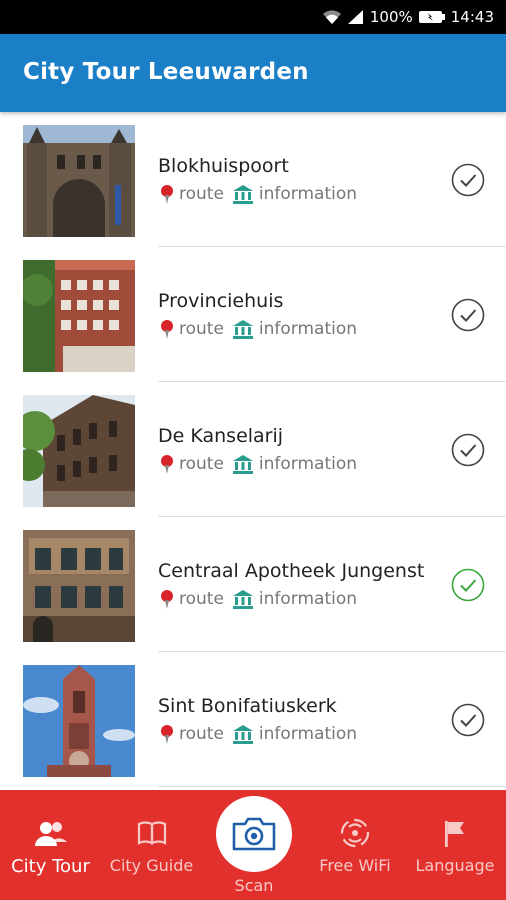 This screenshot has width=506, height=900. I want to click on battery-percent: 100%, so click(391, 17).